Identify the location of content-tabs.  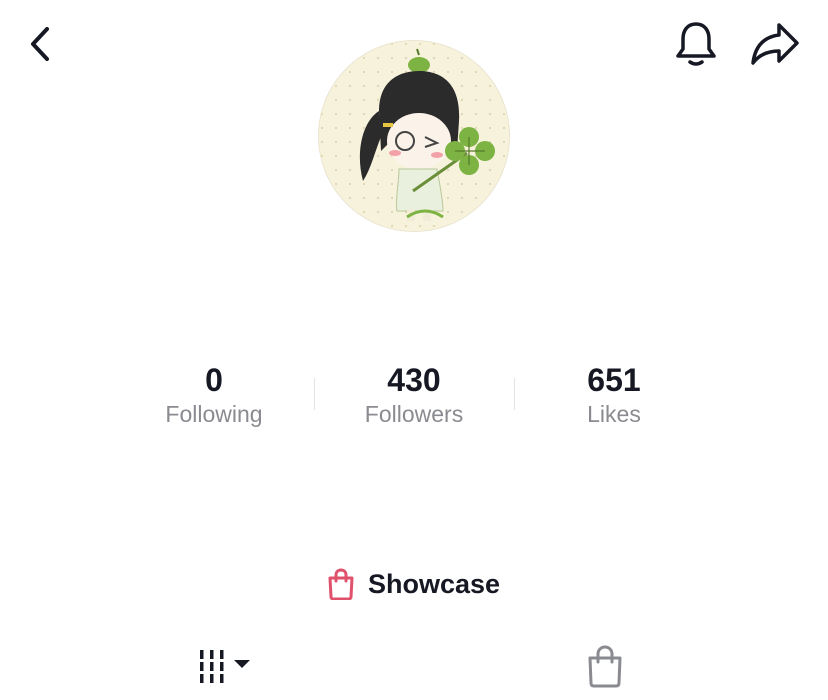
(414, 665).